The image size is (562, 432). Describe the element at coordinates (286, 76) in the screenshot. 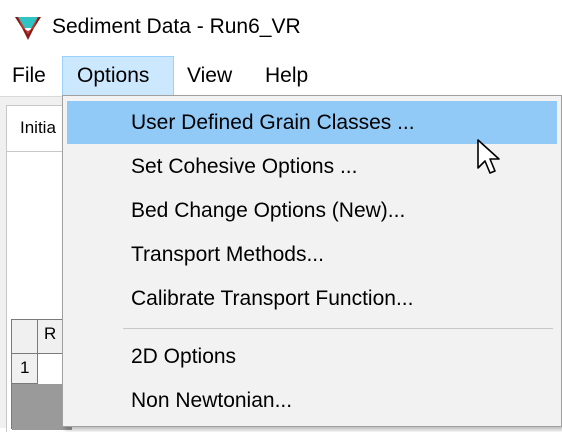

I see `menu-help: Help` at that location.